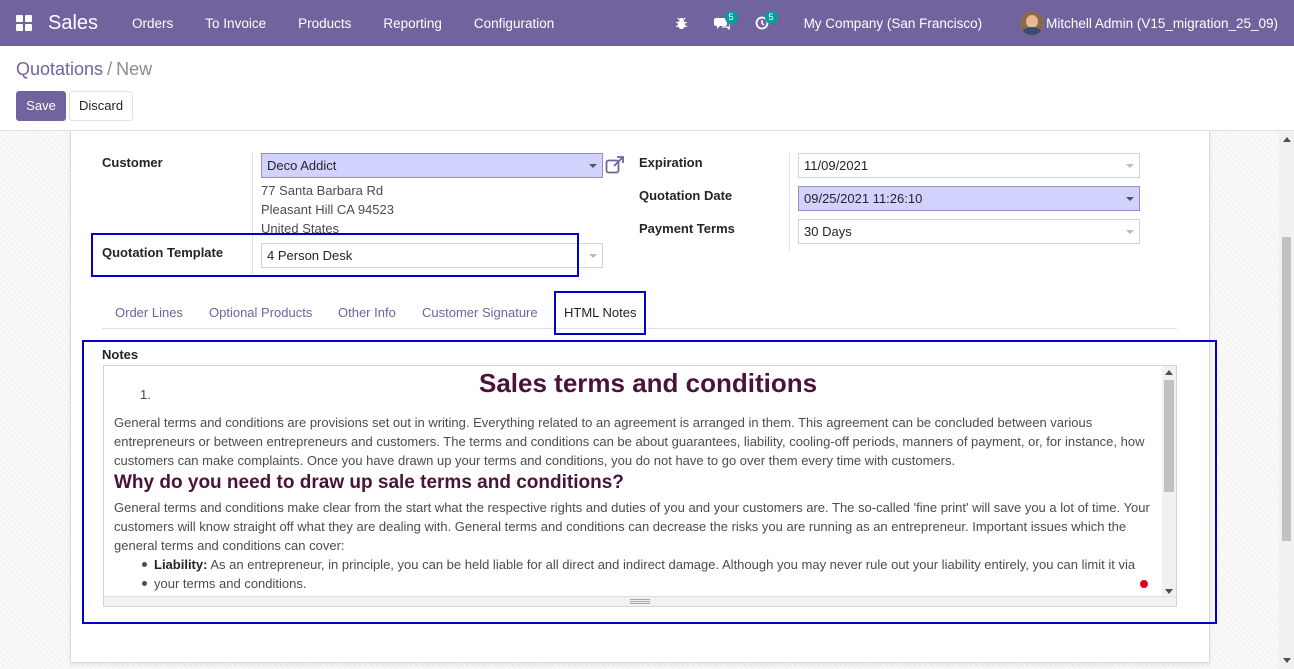  What do you see at coordinates (335, 255) in the screenshot?
I see `highlight-box-template` at bounding box center [335, 255].